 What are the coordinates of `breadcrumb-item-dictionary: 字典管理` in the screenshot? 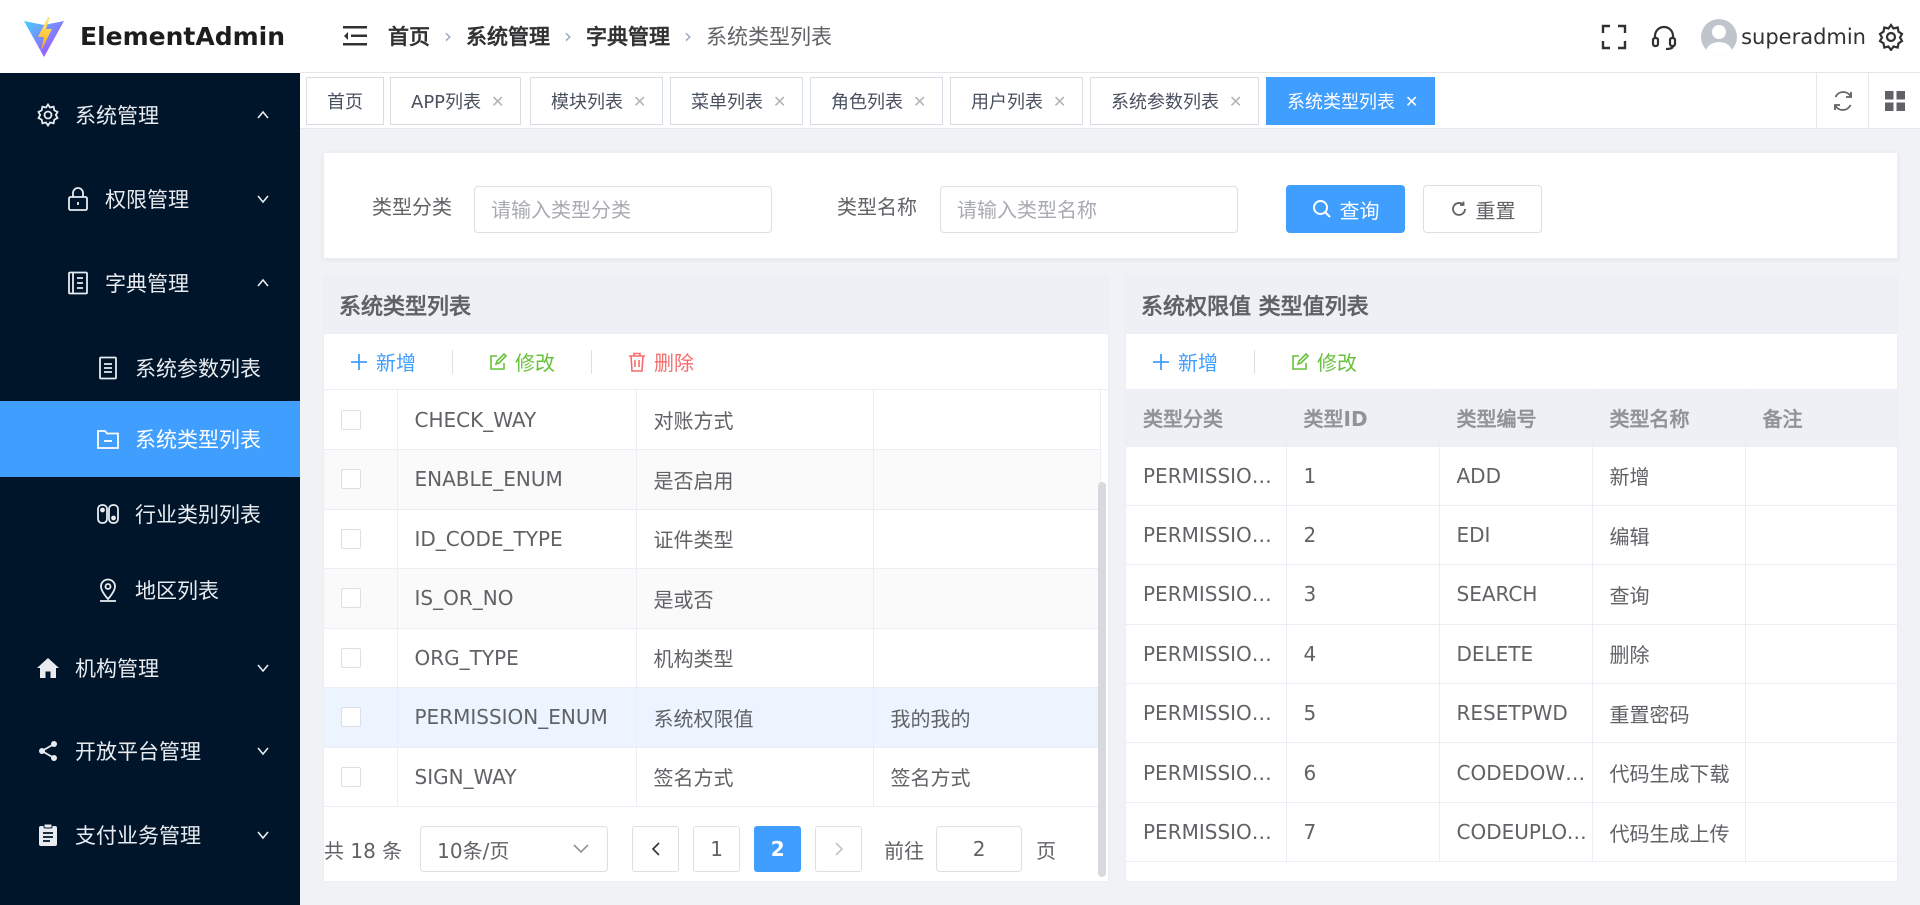 It's located at (628, 36).